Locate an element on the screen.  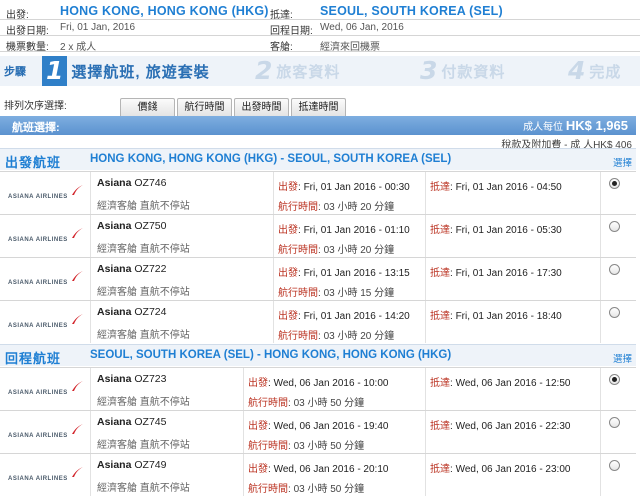
step-2: 2 旅客資料 is located at coordinates (298, 70).